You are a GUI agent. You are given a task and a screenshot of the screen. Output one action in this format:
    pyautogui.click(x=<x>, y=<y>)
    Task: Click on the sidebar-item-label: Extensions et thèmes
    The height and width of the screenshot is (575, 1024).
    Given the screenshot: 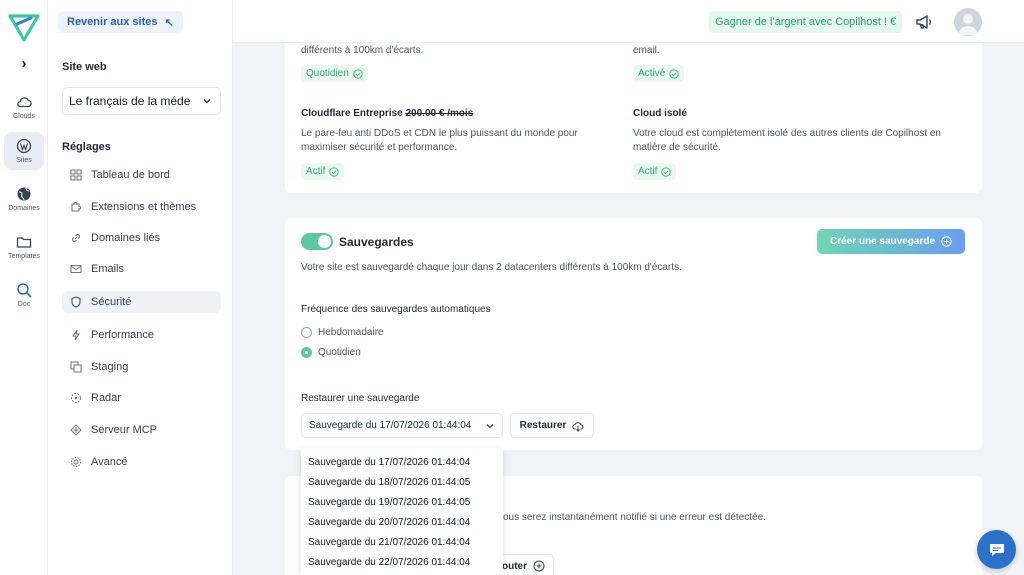 What is the action you would take?
    pyautogui.click(x=144, y=207)
    